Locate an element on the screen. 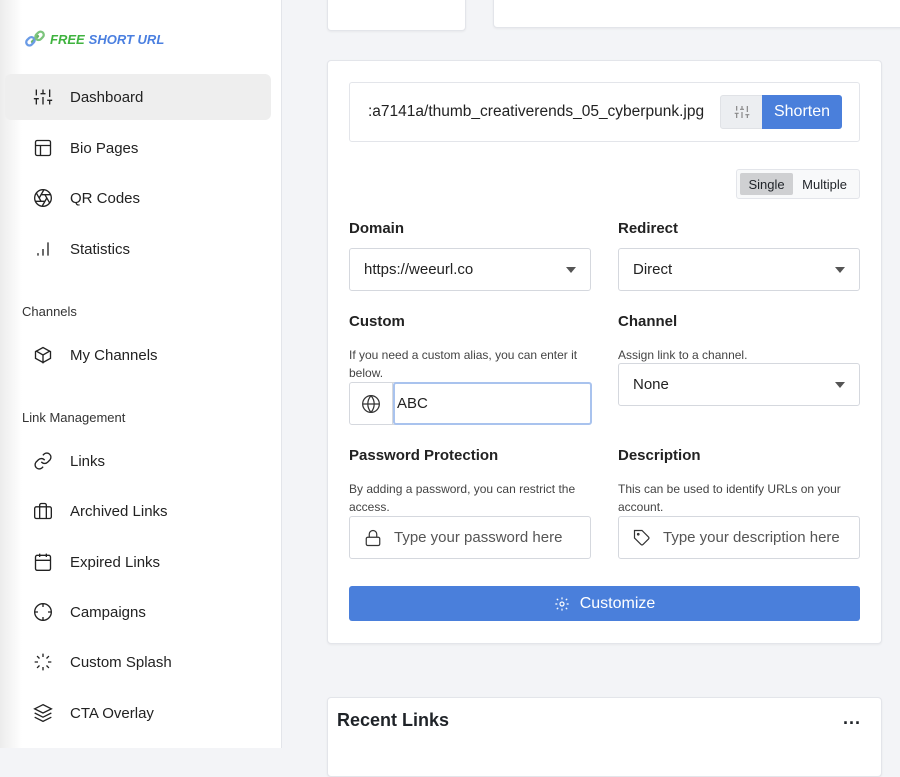  sidebar-item-qr-codes: QR Codes is located at coordinates (138, 198).